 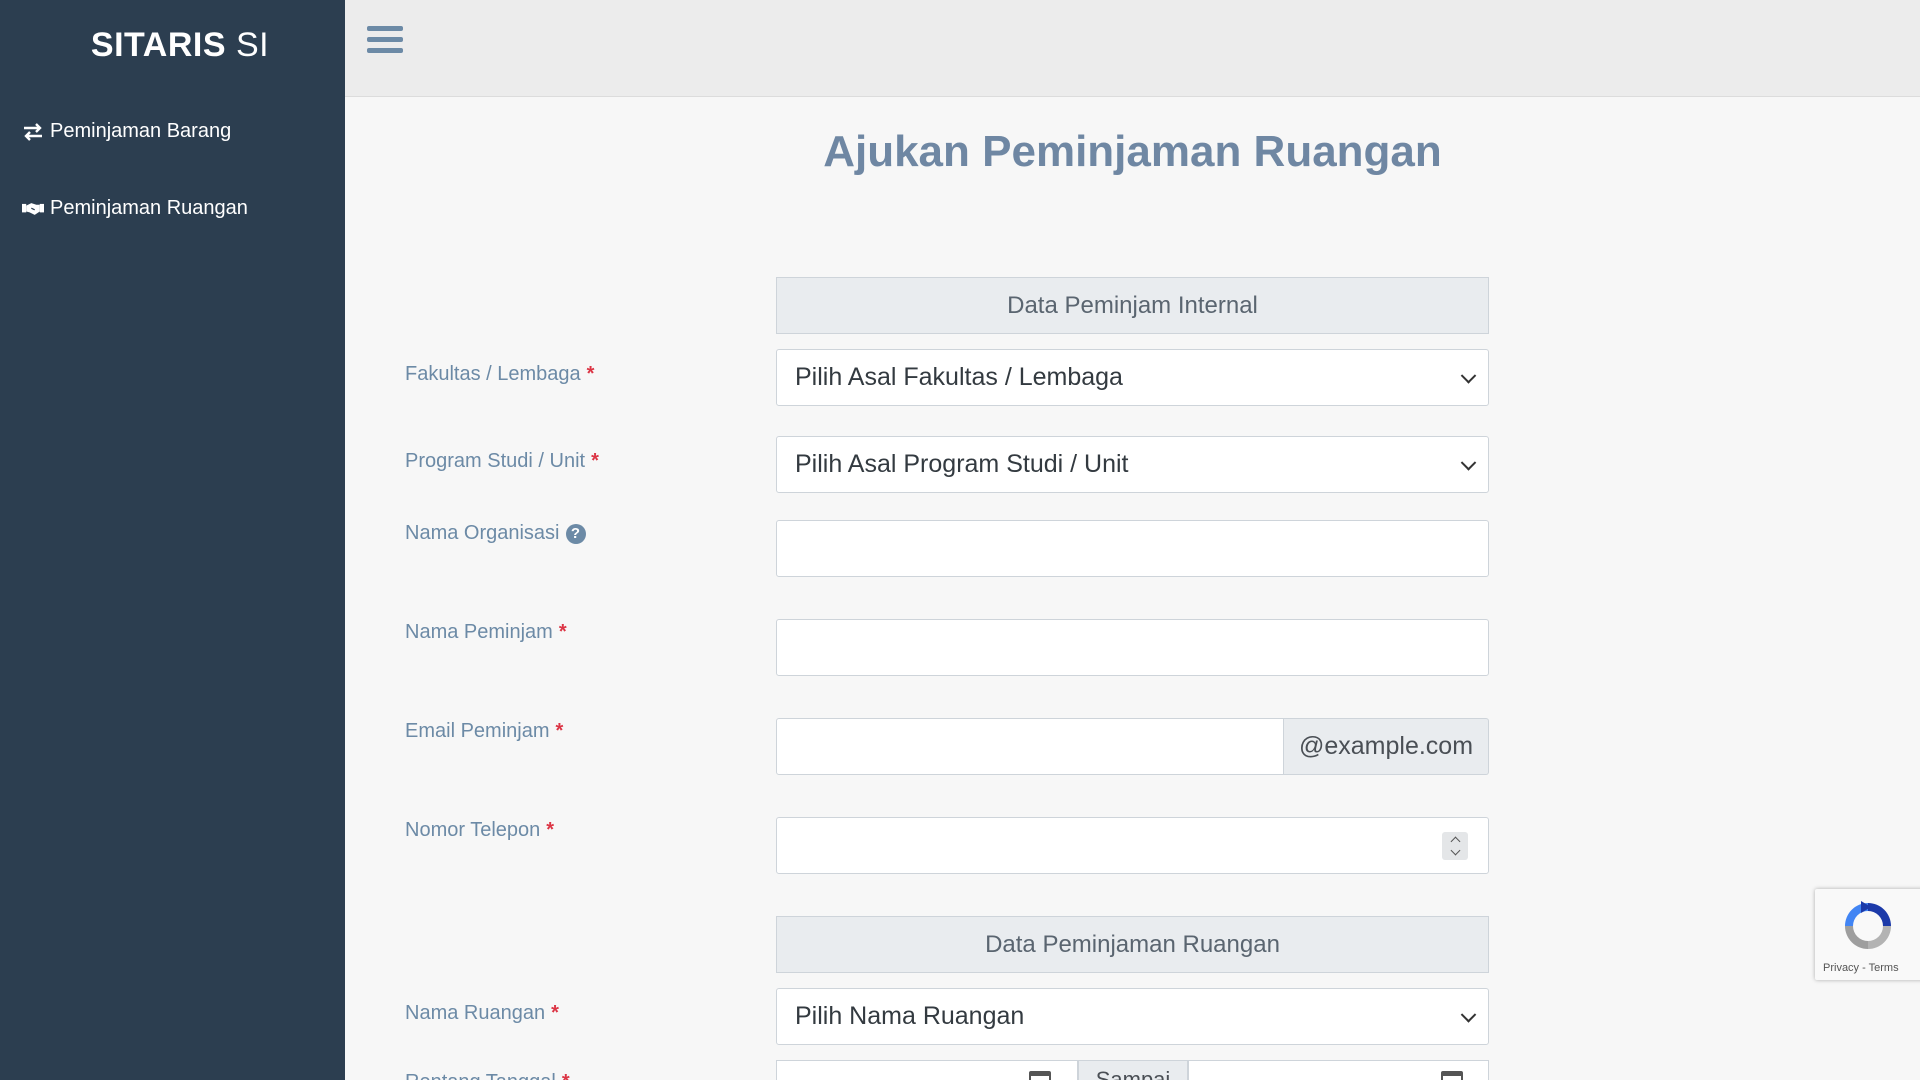 What do you see at coordinates (33, 132) in the screenshot?
I see `exchange-arrows-icon` at bounding box center [33, 132].